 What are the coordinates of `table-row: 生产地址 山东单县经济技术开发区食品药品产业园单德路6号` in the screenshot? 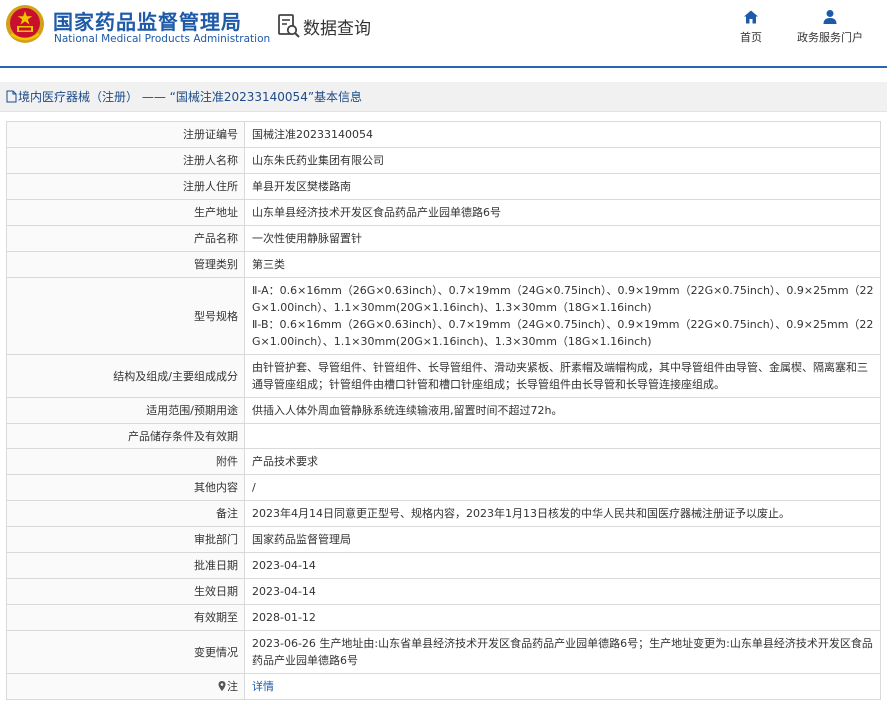 It's located at (443, 212).